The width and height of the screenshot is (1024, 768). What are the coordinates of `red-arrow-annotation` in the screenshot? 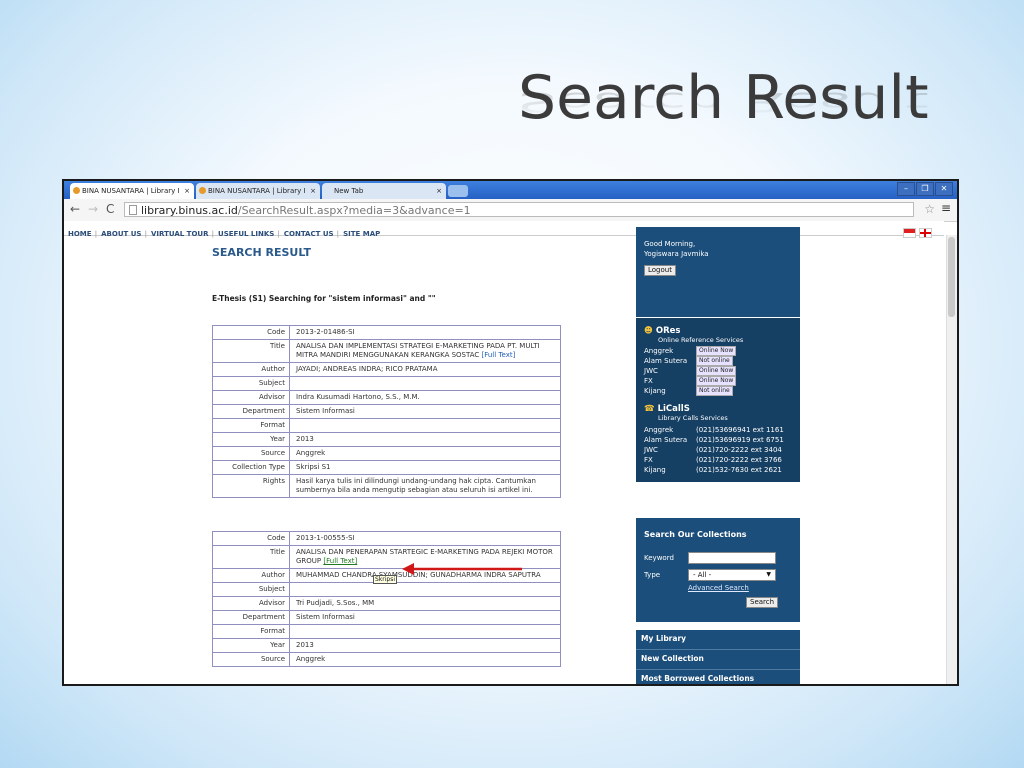 It's located at (462, 569).